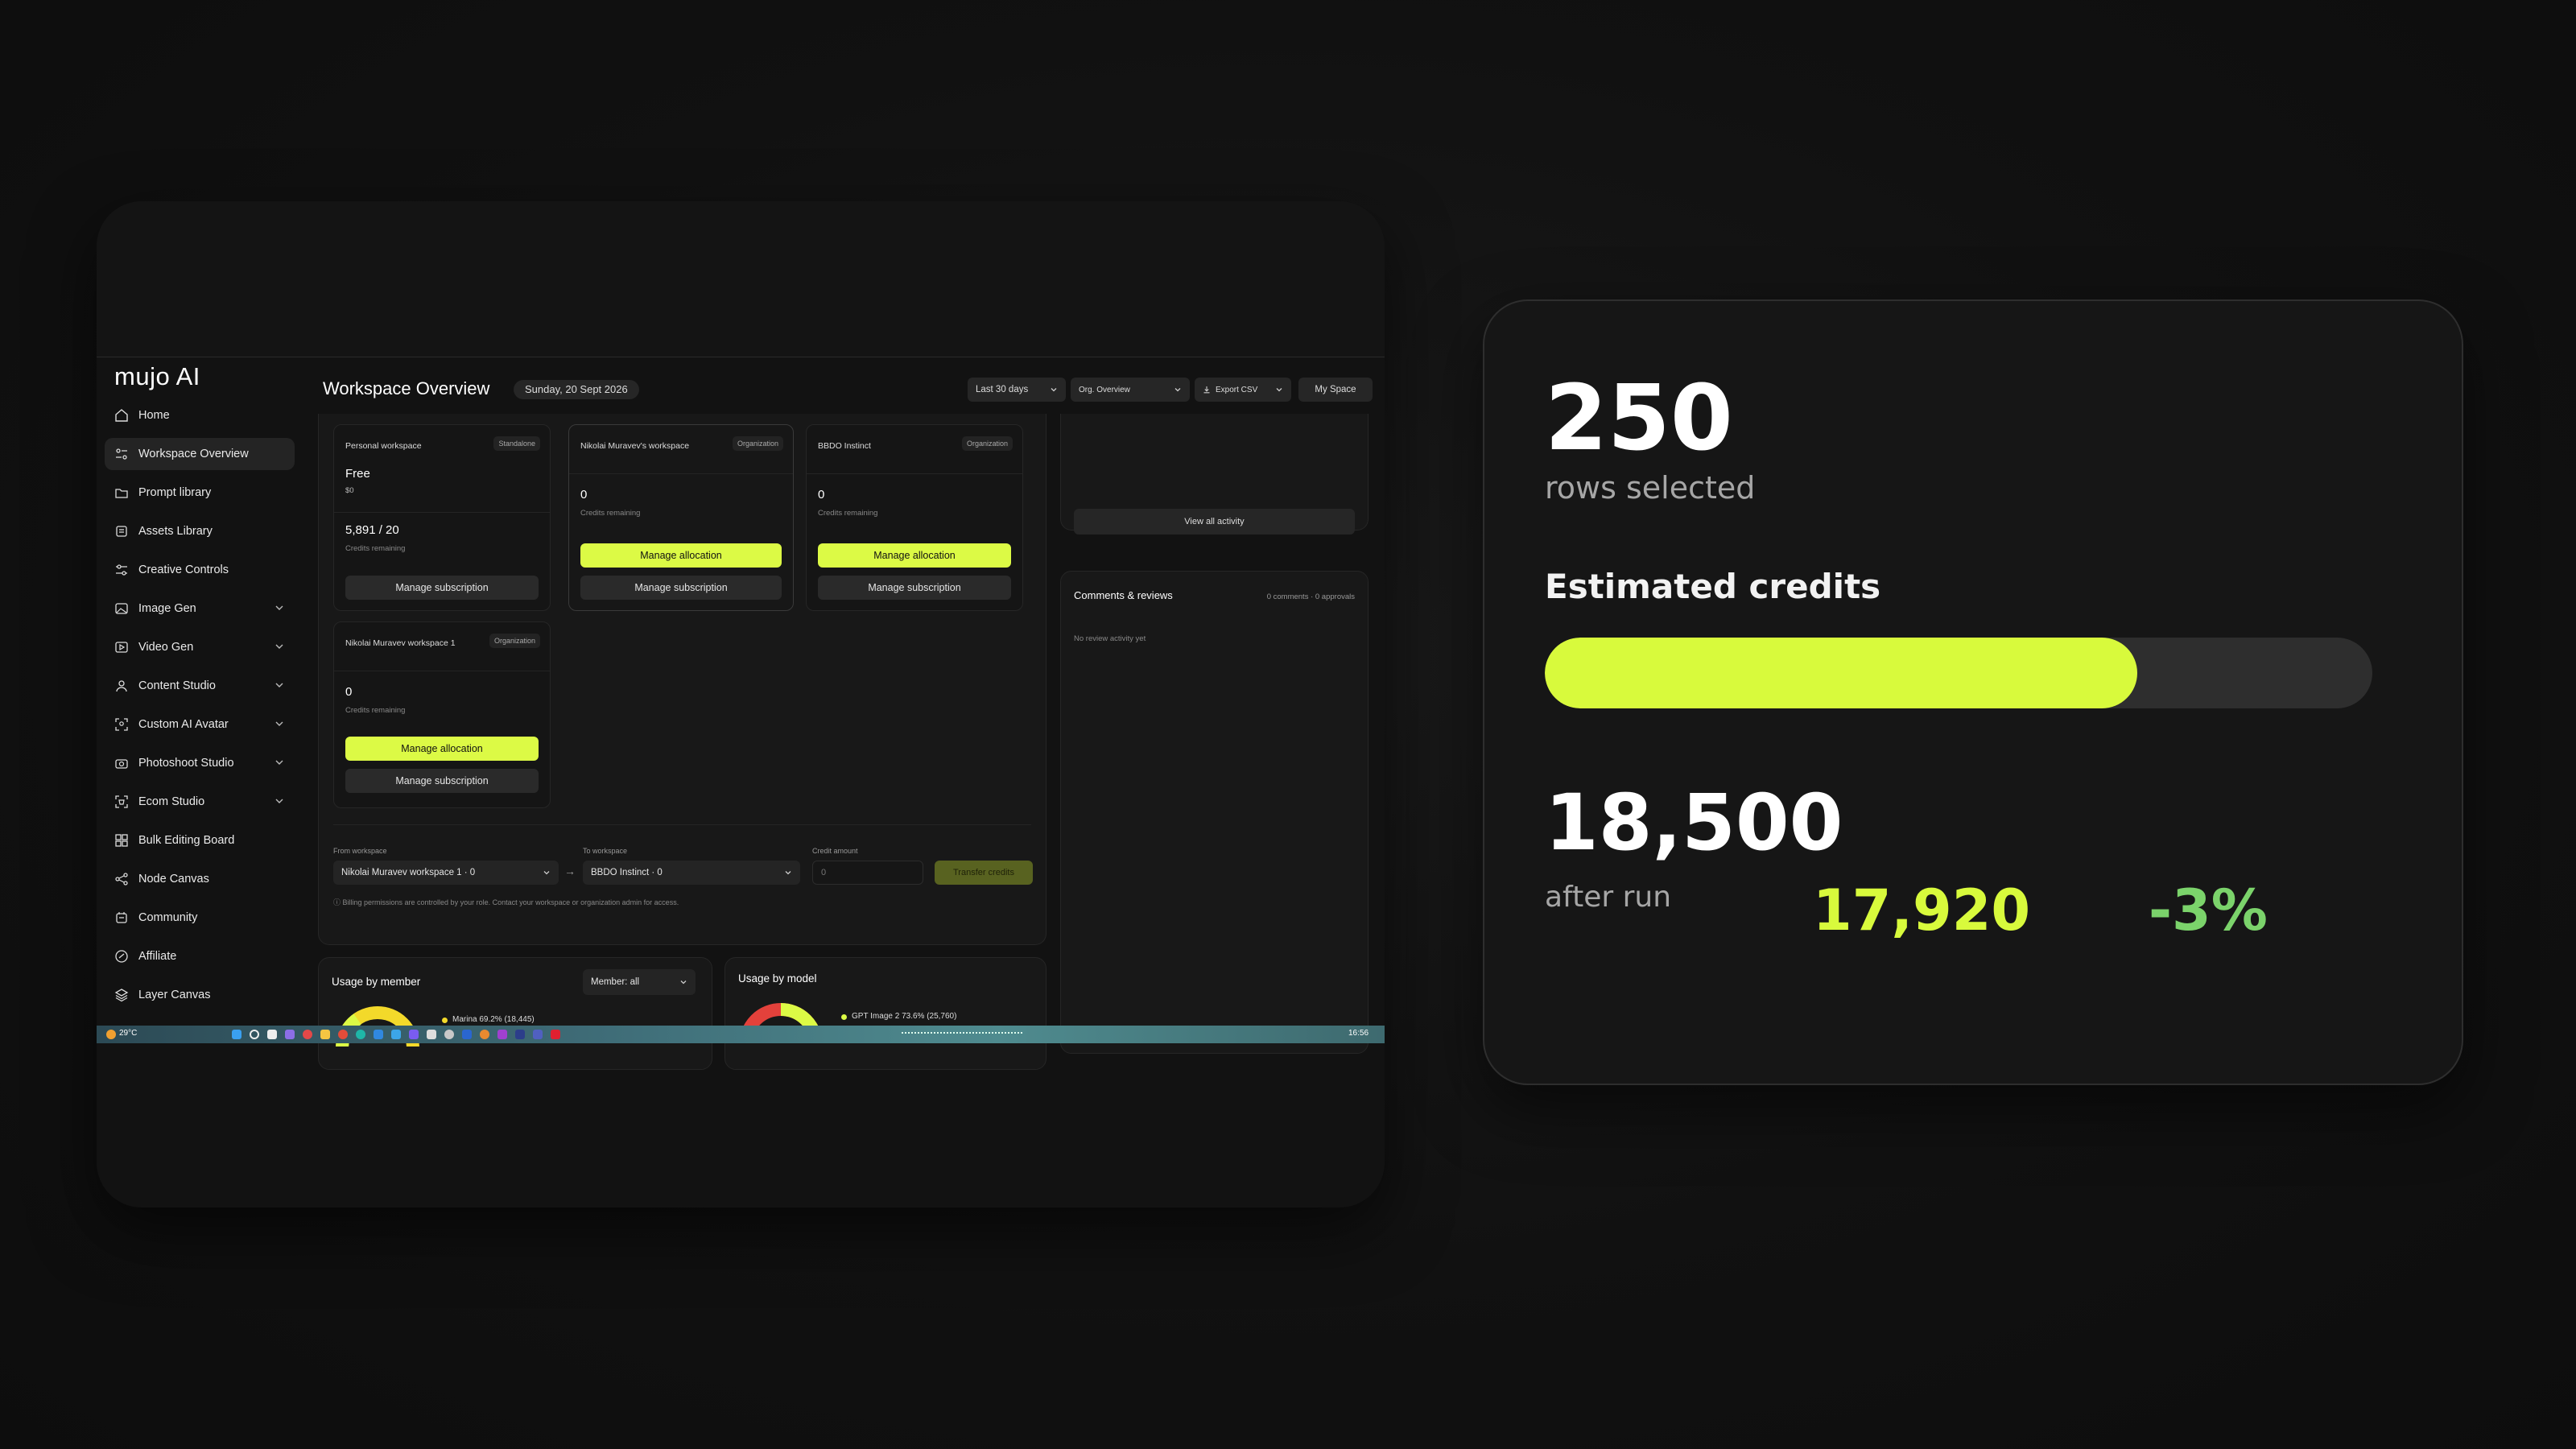  What do you see at coordinates (121, 841) in the screenshot?
I see `grid-icon` at bounding box center [121, 841].